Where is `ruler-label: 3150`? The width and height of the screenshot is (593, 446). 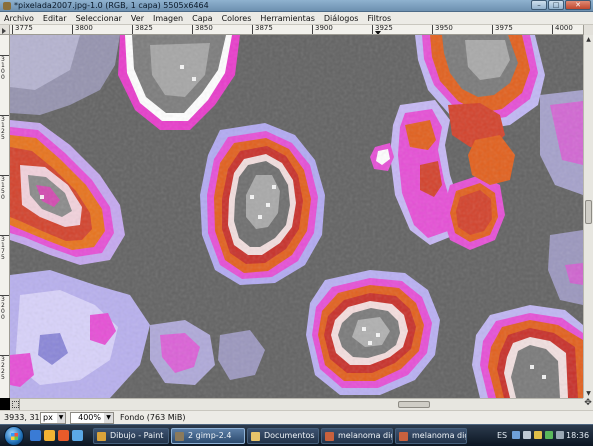
ruler-label: 3150 is located at coordinates (3, 188).